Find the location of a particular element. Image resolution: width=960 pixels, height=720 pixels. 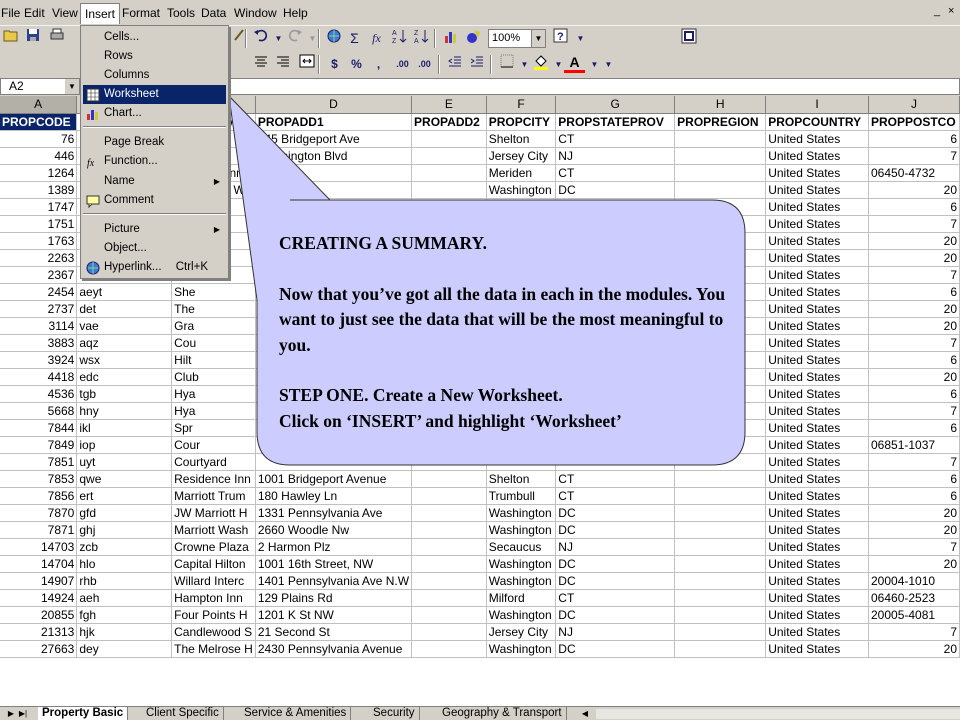

svg-text: fx is located at coordinates (91, 163).